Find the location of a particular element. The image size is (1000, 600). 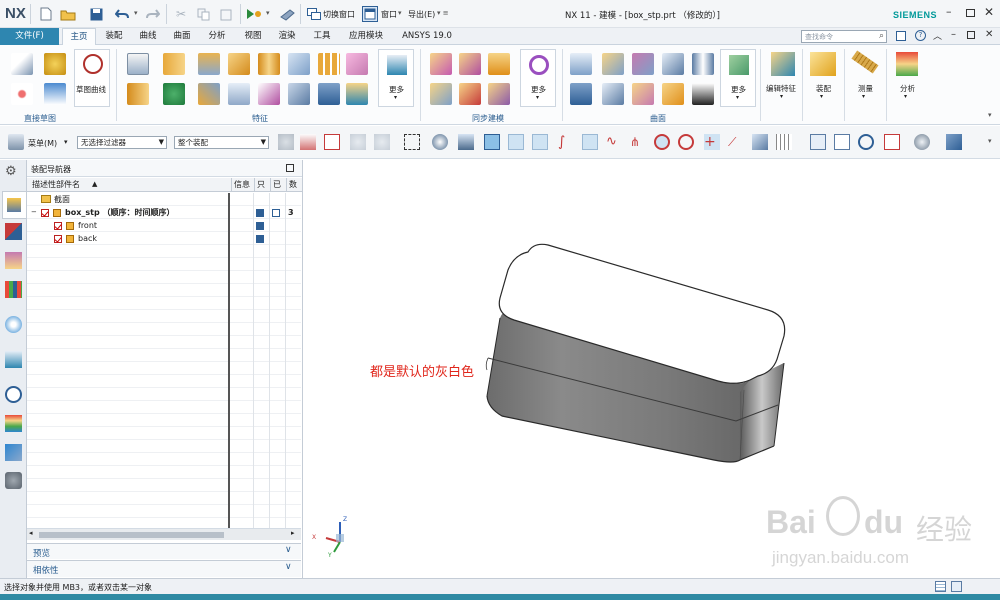

menu-icon is located at coordinates (16, 142).